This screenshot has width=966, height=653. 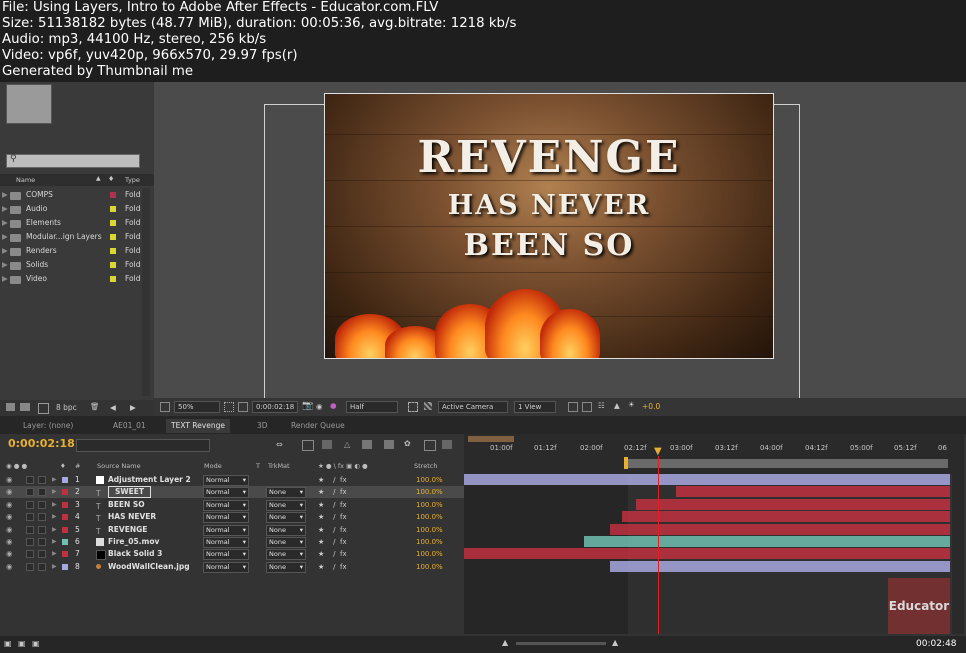 I want to click on bpc-label: 8 bpc, so click(x=66, y=407).